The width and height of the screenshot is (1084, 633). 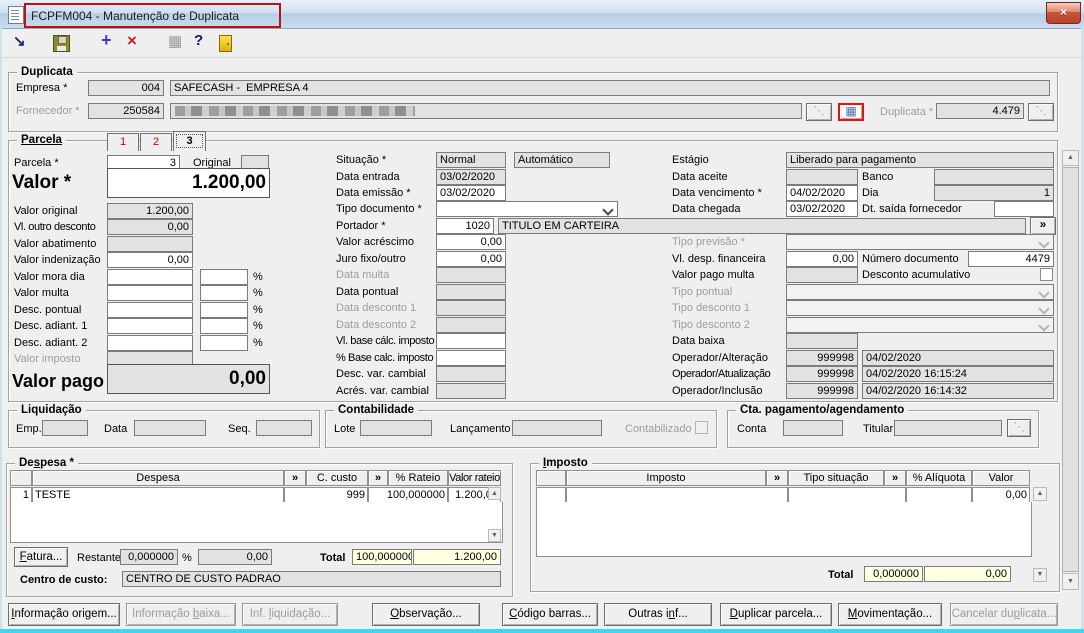 What do you see at coordinates (1040, 494) in the screenshot?
I see `imposto-scroll-up-icon: ▲` at bounding box center [1040, 494].